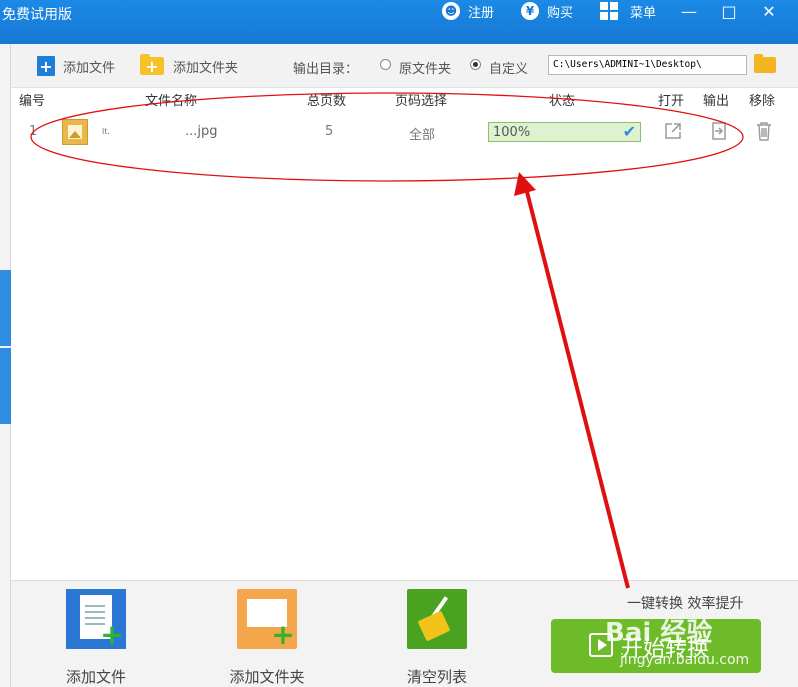 This screenshot has width=798, height=687. I want to click on clear-list-button: 清空列表, so click(437, 637).